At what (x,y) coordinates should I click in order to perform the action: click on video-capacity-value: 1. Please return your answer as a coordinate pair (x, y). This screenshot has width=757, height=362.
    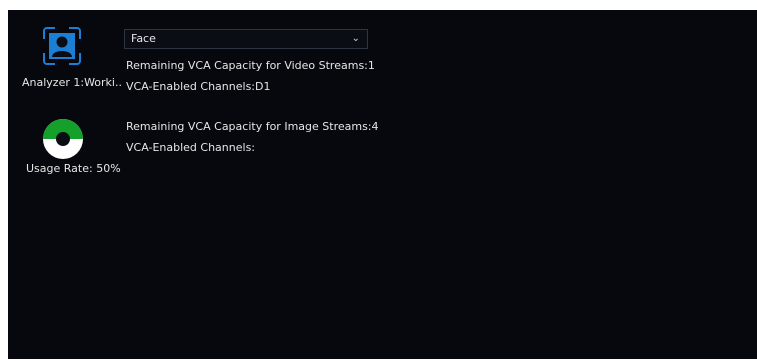
    Looking at the image, I should click on (371, 65).